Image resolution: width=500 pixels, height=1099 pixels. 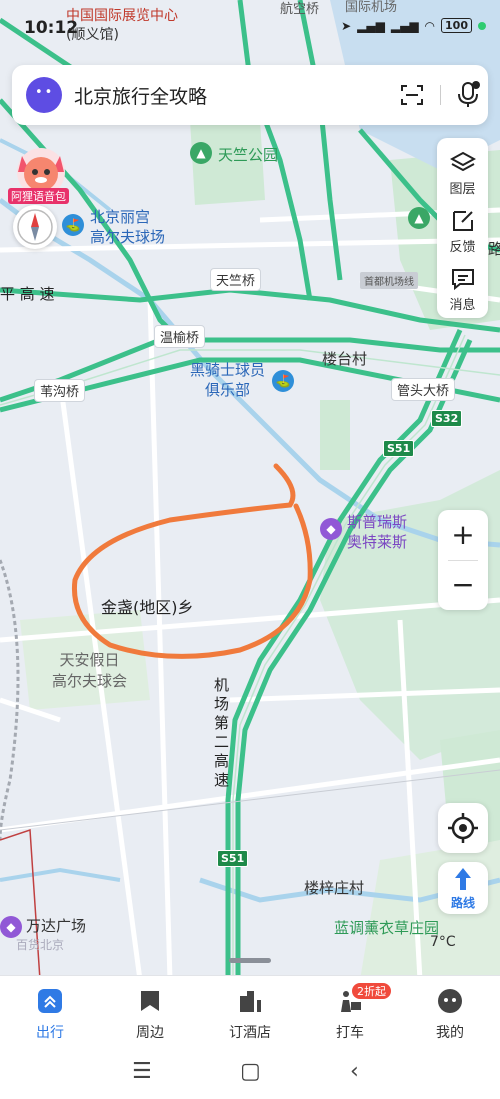 I want to click on lavender-manor-label: 蓝调薰衣草庄园, so click(x=386, y=927).